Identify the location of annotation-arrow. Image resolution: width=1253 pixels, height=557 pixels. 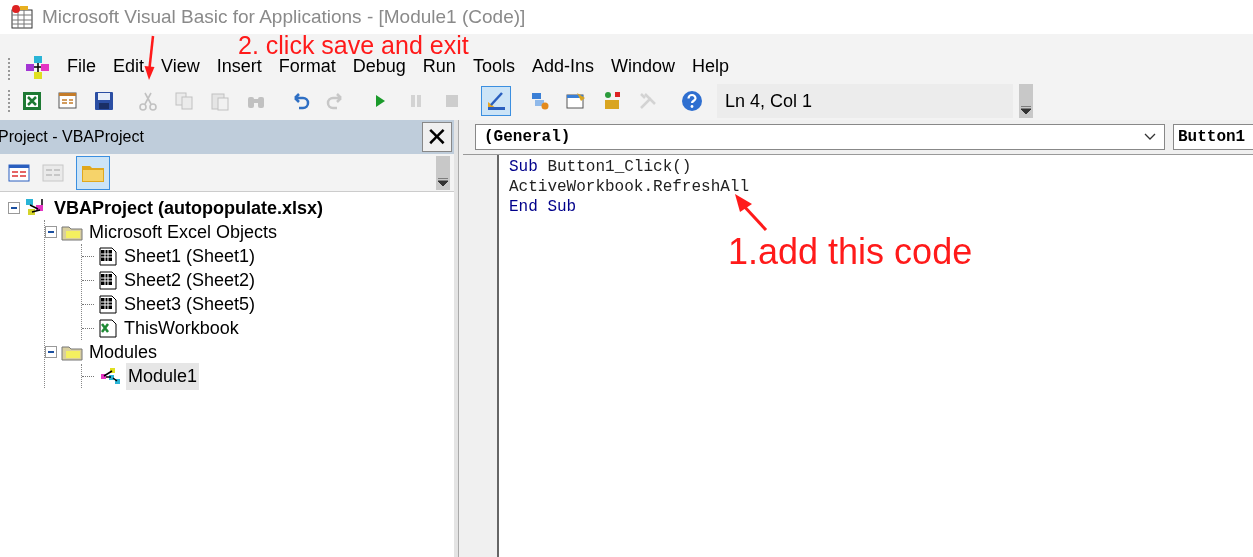
(149, 57).